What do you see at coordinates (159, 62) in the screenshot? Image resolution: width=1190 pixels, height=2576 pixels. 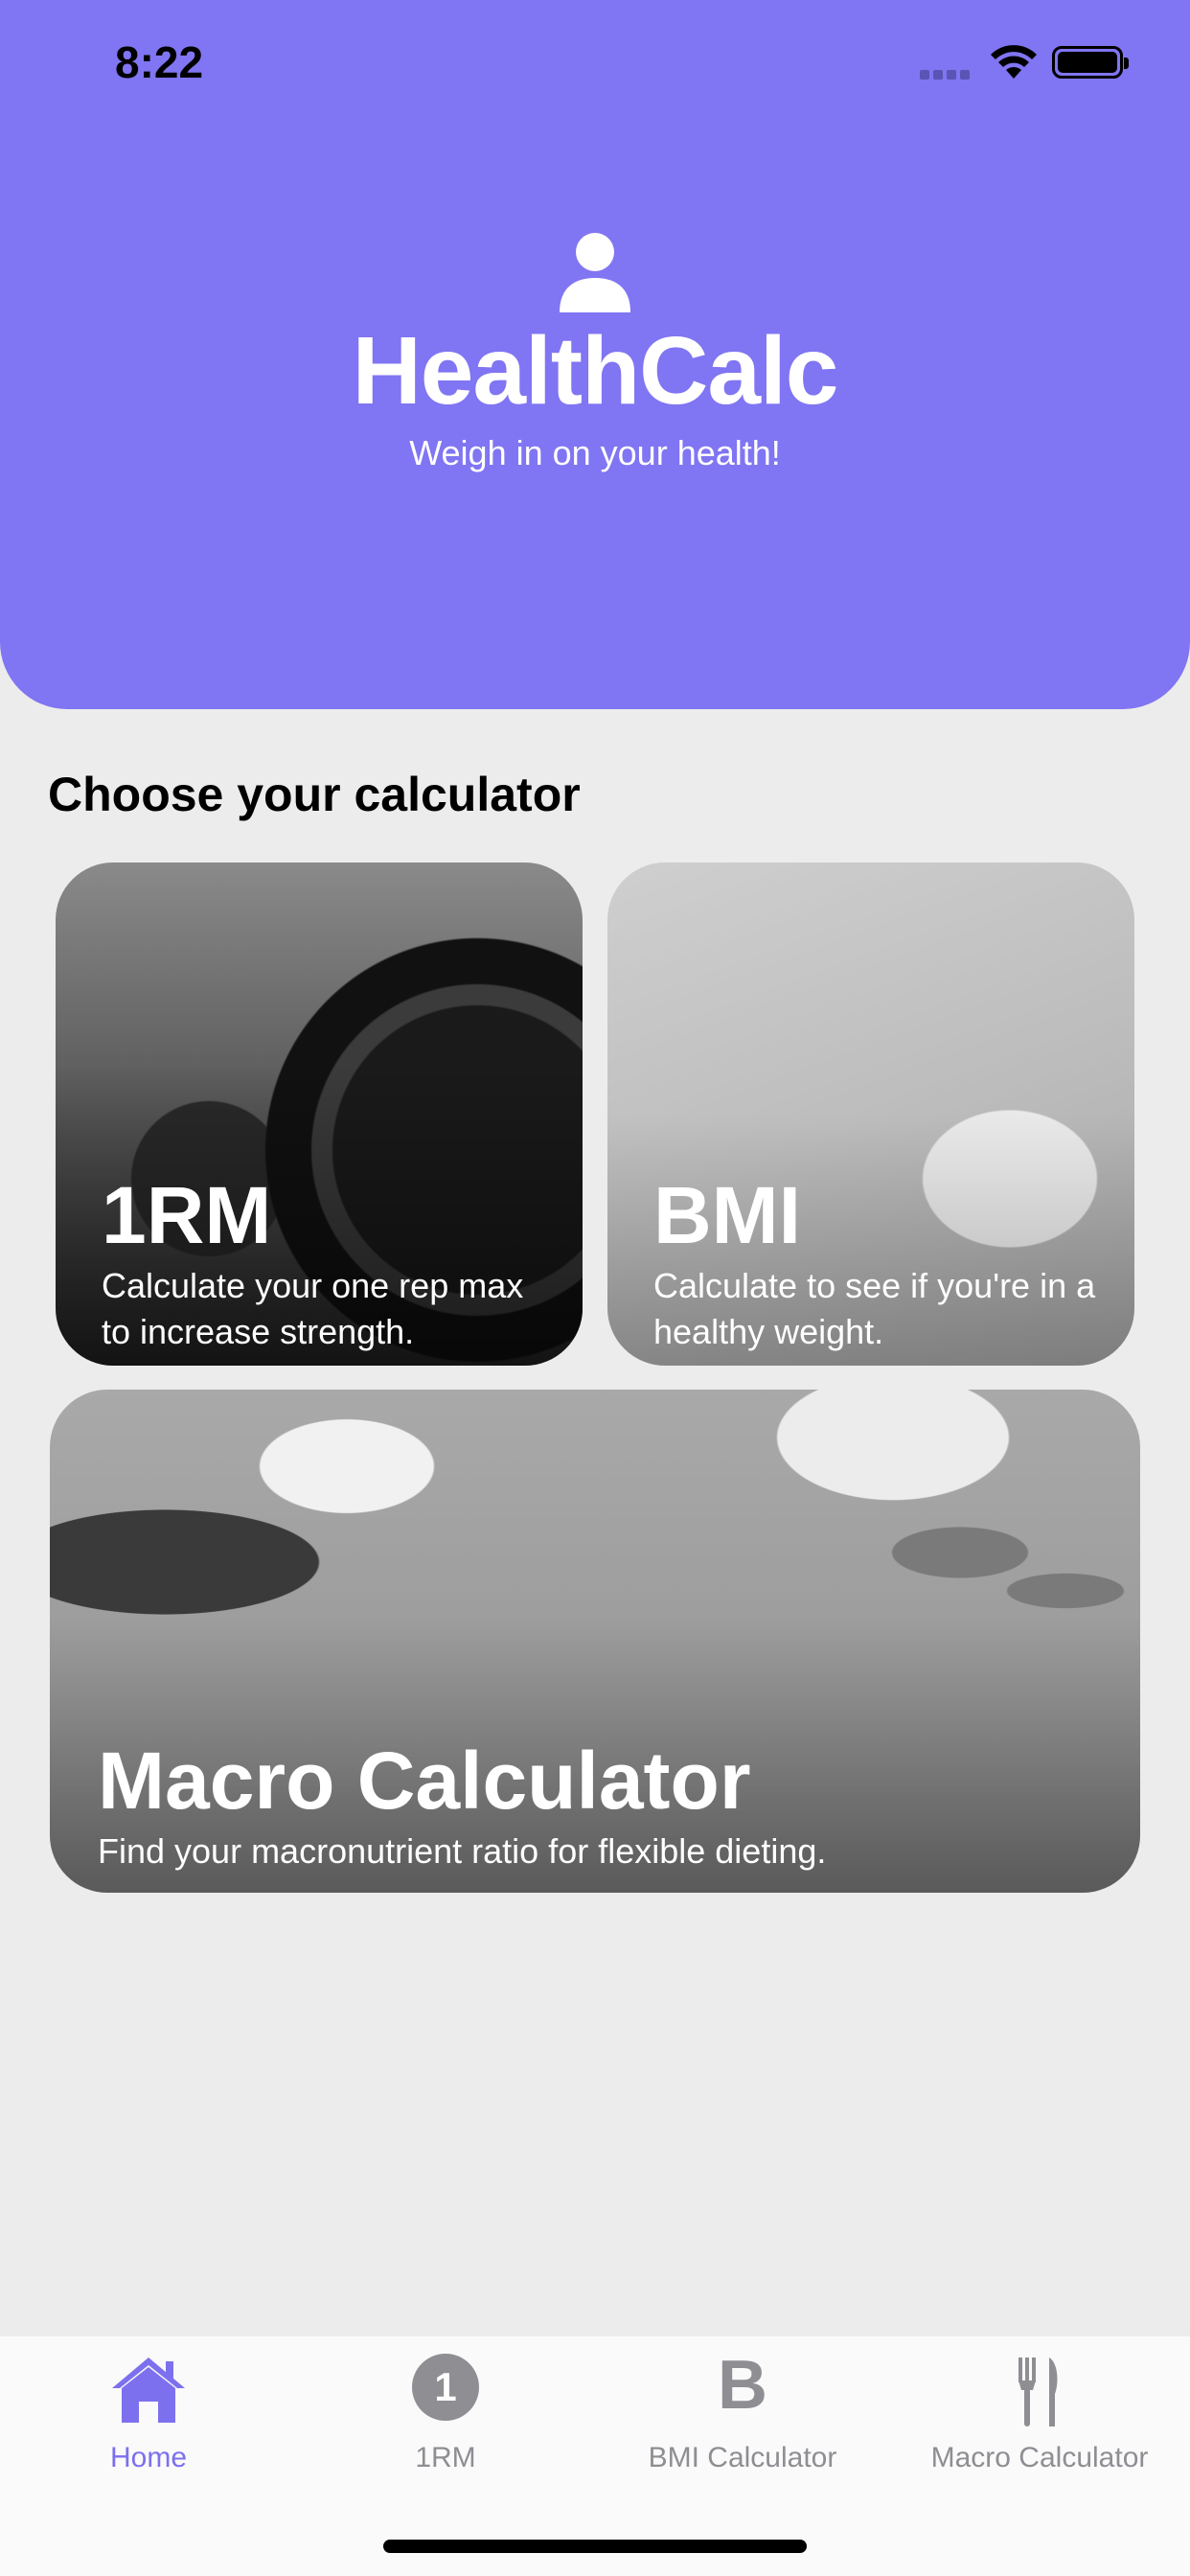 I see `status-time: 8:22` at bounding box center [159, 62].